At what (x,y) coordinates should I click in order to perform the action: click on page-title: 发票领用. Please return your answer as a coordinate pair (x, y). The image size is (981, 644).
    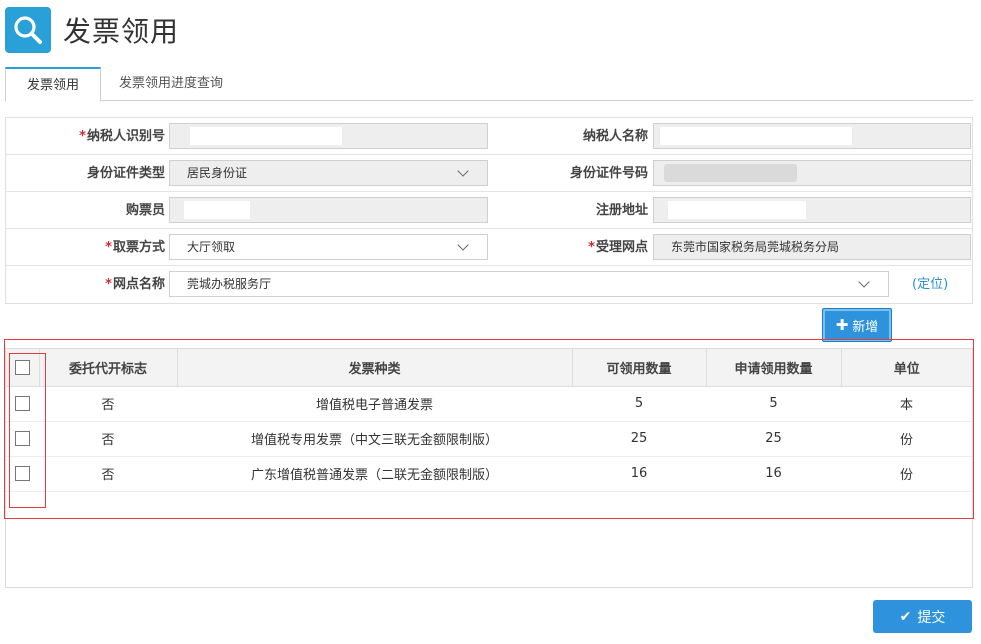
    Looking at the image, I should click on (121, 31).